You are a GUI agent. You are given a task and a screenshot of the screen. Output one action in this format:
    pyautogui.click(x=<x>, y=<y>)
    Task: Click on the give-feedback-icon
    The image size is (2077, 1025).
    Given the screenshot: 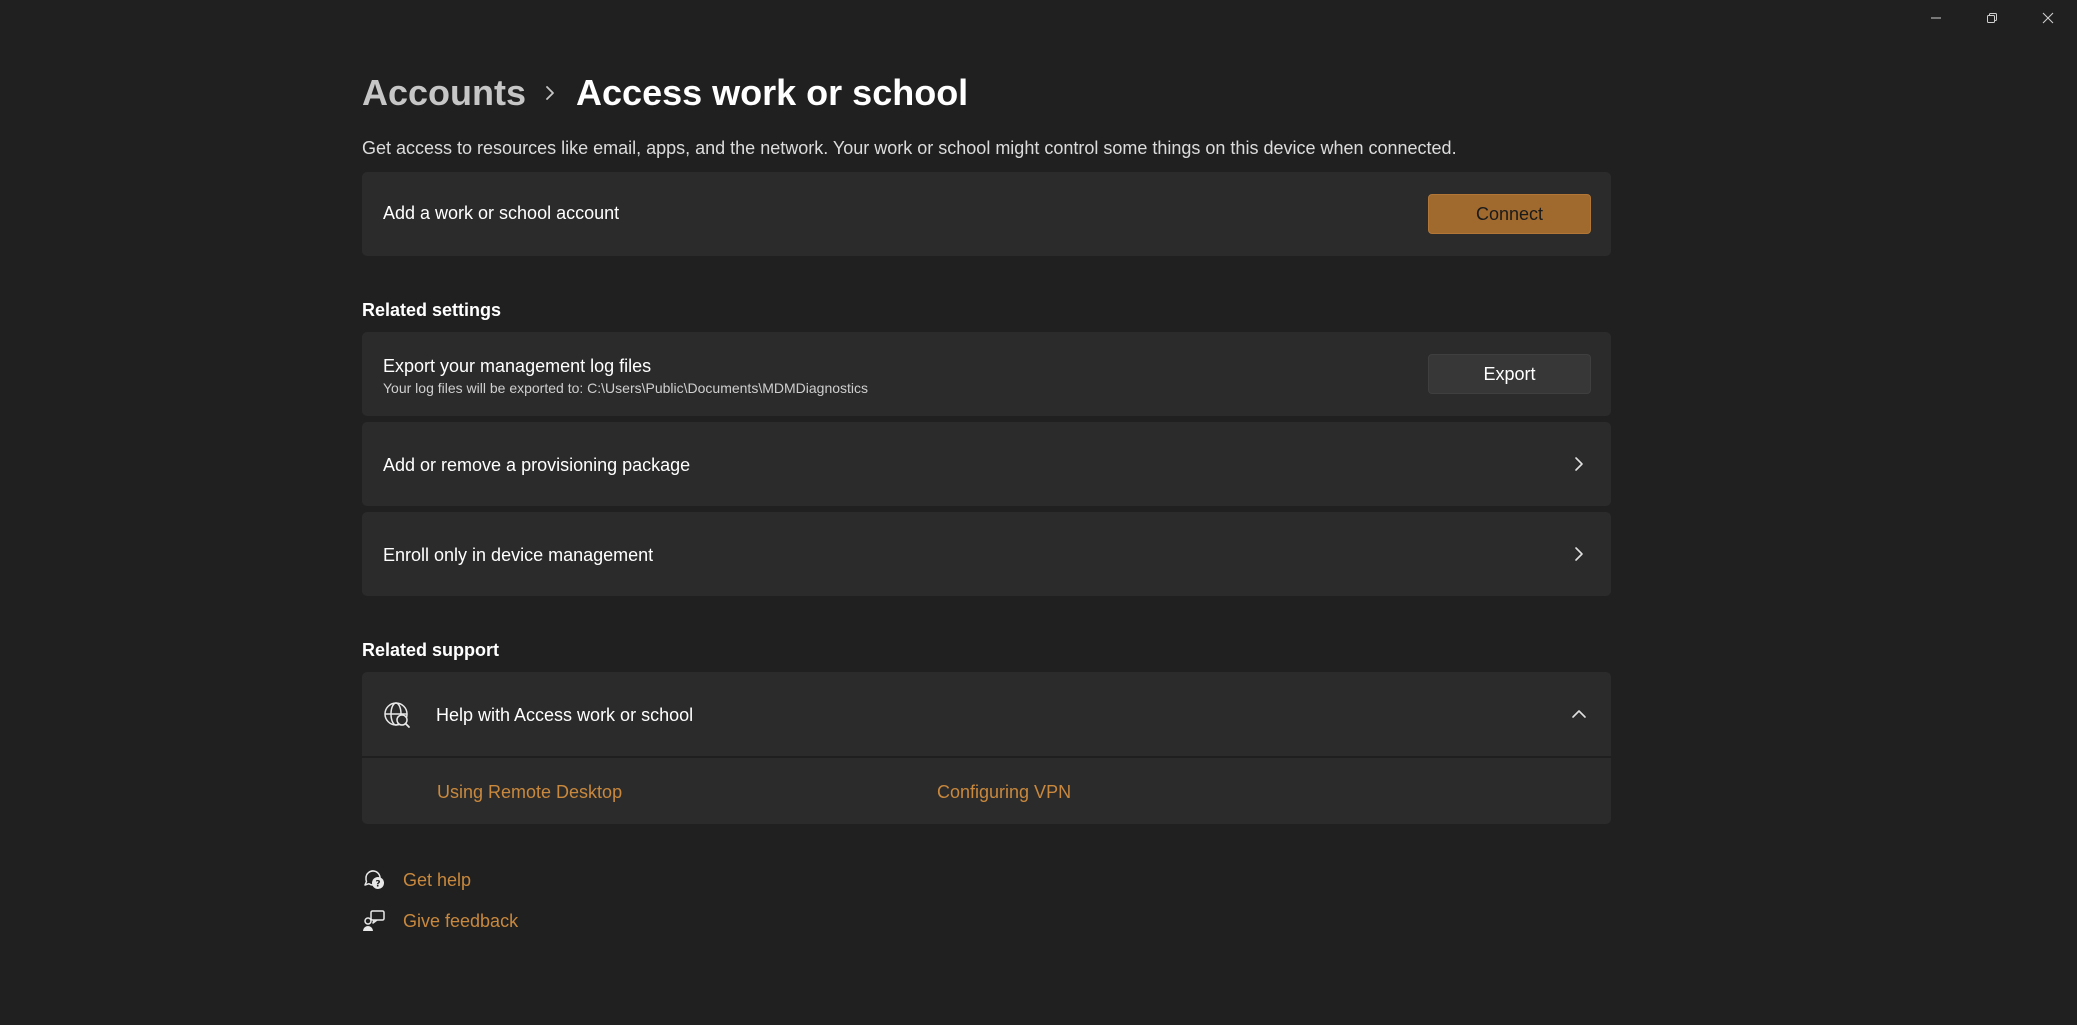 What is the action you would take?
    pyautogui.click(x=374, y=921)
    